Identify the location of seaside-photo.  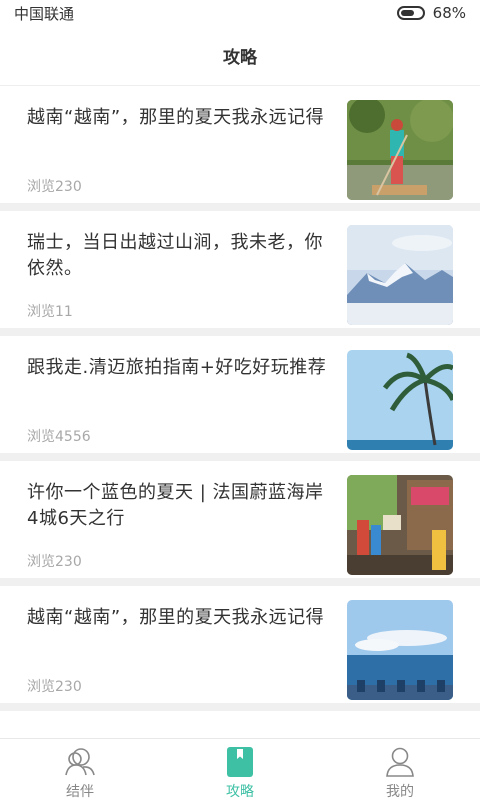
(400, 650).